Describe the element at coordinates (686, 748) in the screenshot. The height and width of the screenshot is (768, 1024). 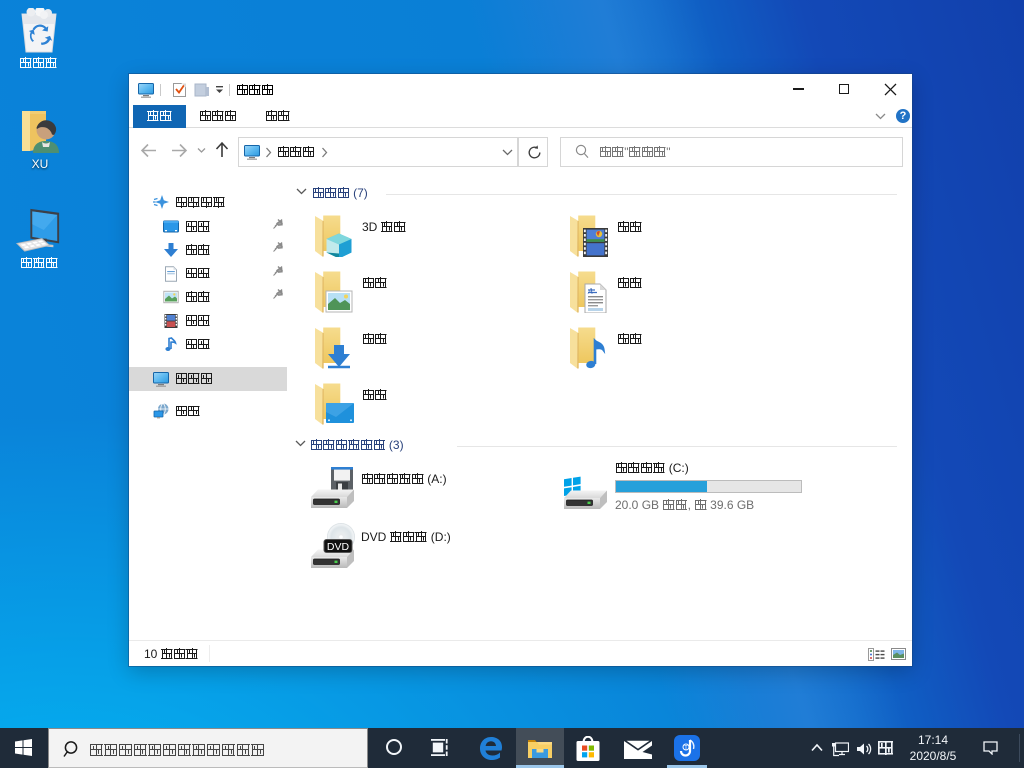
I see `svg-text: T` at that location.